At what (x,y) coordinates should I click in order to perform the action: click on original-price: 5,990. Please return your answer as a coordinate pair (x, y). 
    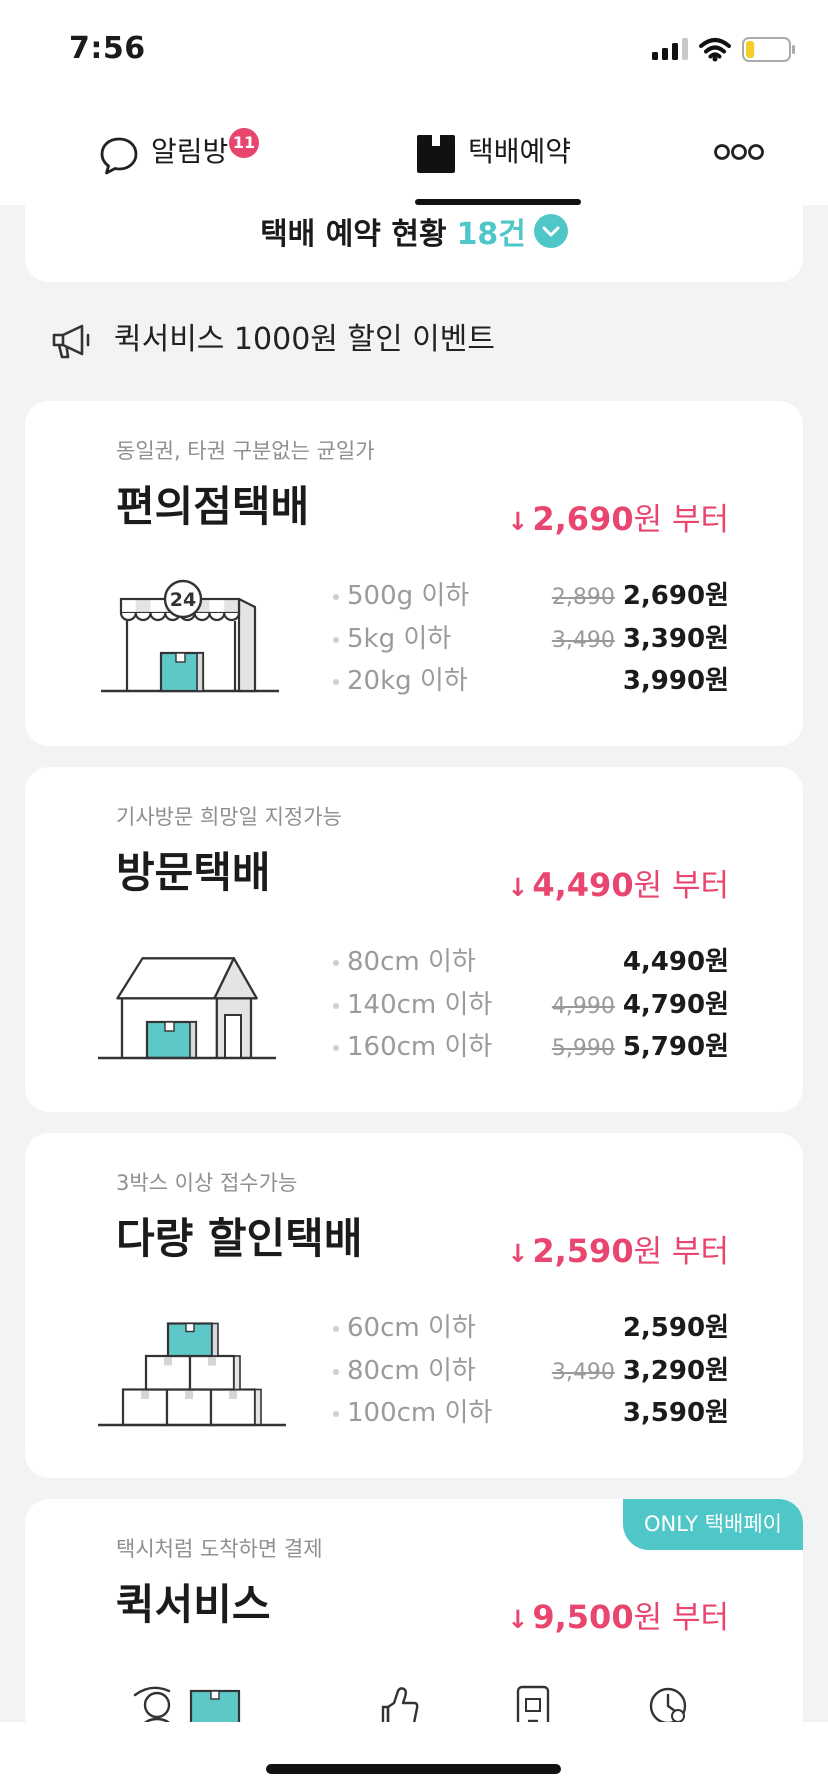
    Looking at the image, I should click on (583, 1048).